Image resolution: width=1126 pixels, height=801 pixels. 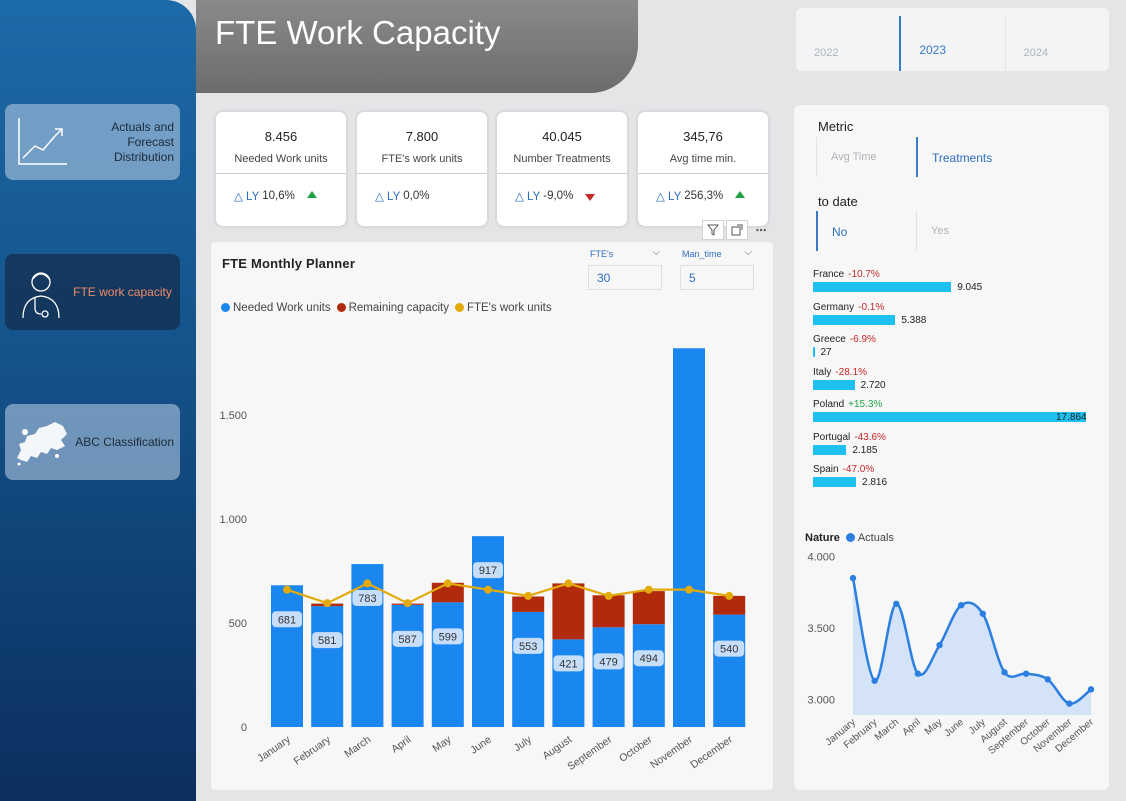 What do you see at coordinates (966, 157) in the screenshot?
I see `metric-option-treatments: Treatments` at bounding box center [966, 157].